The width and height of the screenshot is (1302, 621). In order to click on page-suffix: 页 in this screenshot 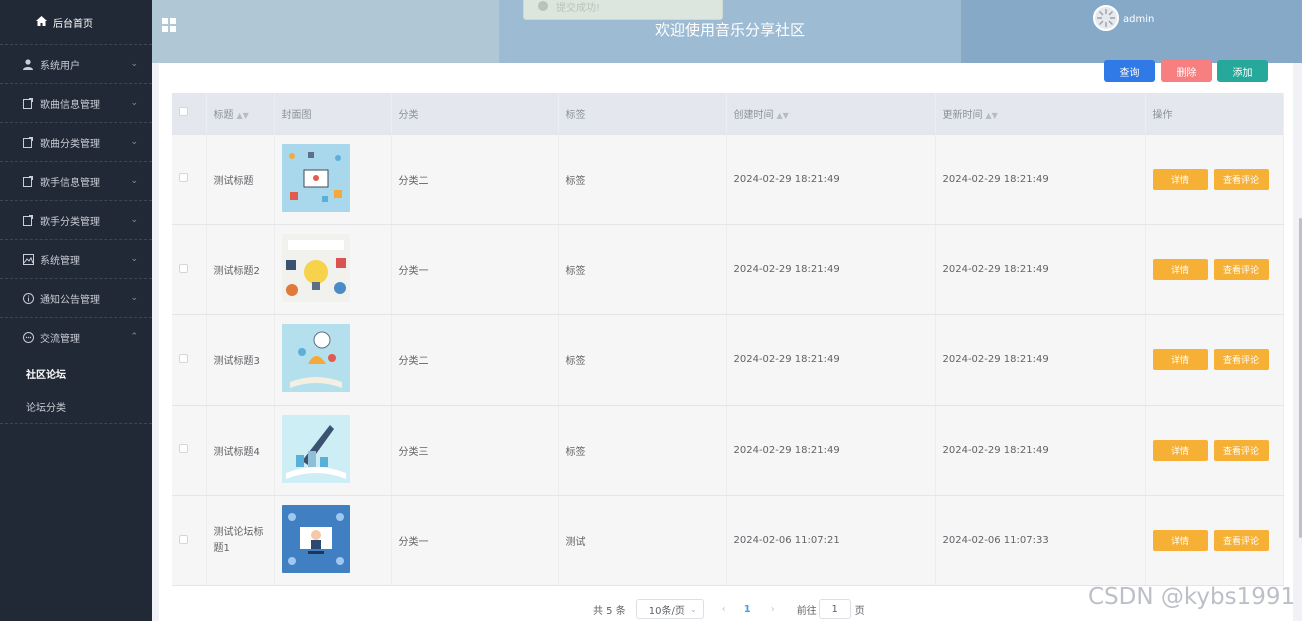, I will do `click(859, 611)`.